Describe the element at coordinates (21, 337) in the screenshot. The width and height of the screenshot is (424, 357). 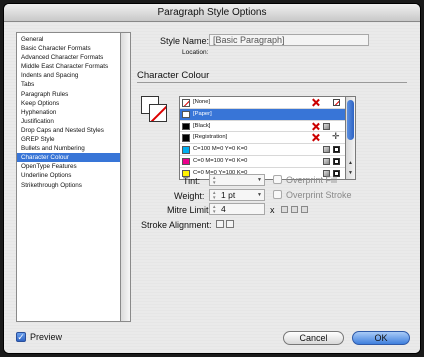
I see `preview-checkbox: ✓` at that location.